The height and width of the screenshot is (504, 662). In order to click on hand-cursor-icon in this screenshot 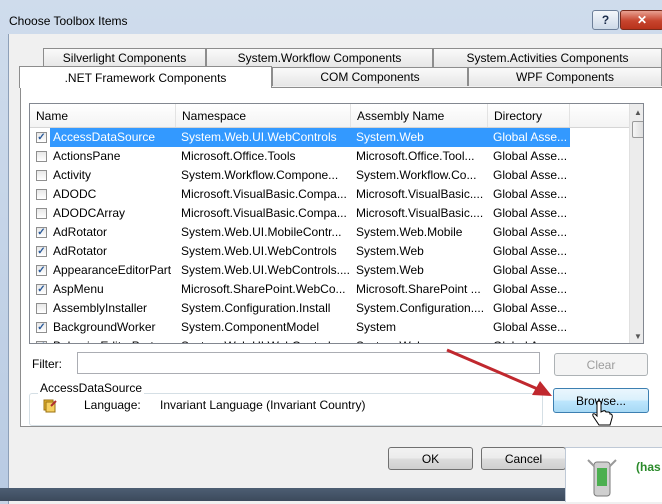, I will do `click(602, 413)`.